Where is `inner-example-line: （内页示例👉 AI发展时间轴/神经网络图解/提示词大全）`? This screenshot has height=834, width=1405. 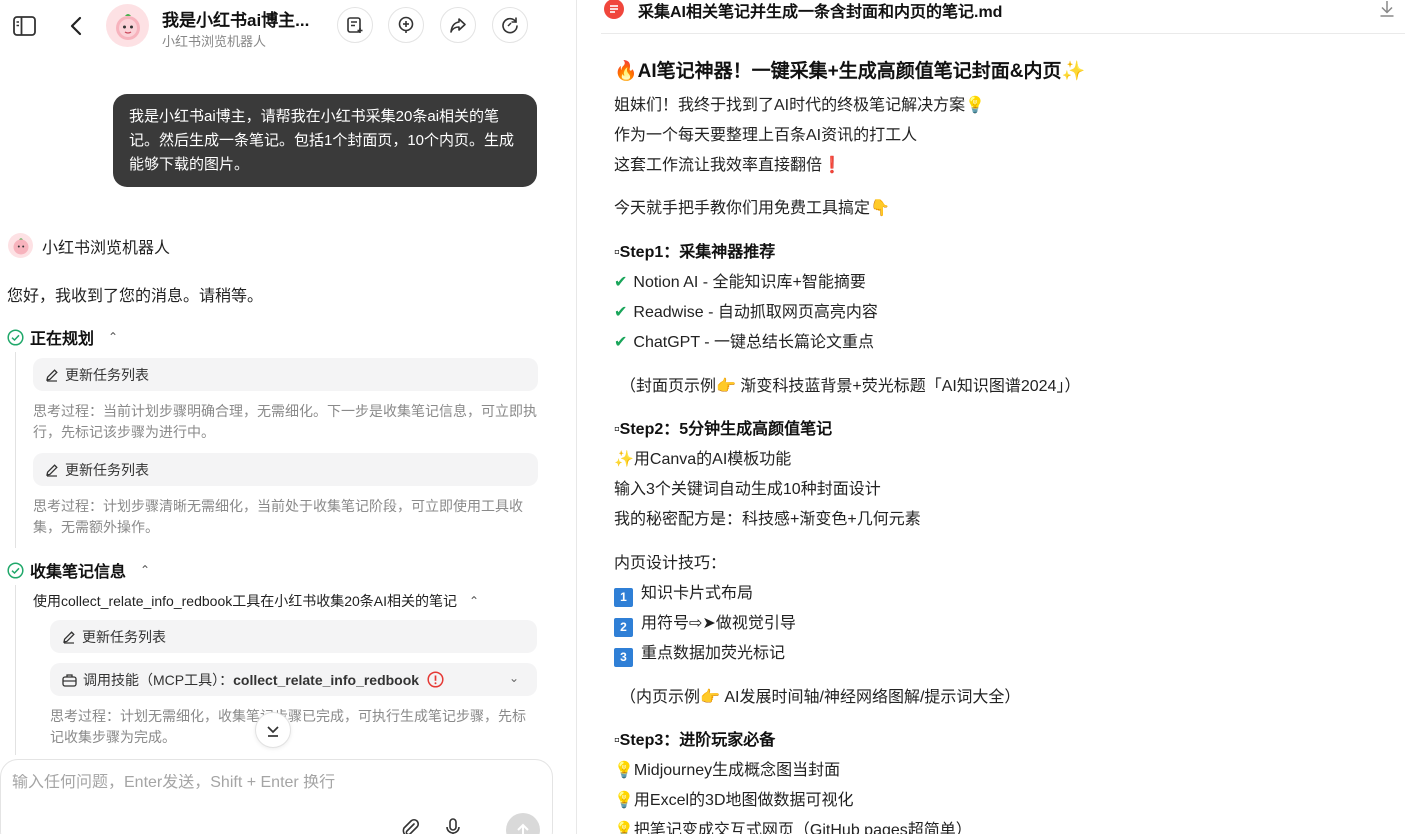
inner-example-line: （内页示例👉 AI发展时间轴/神经网络图解/提示词大全） is located at coordinates (820, 695).